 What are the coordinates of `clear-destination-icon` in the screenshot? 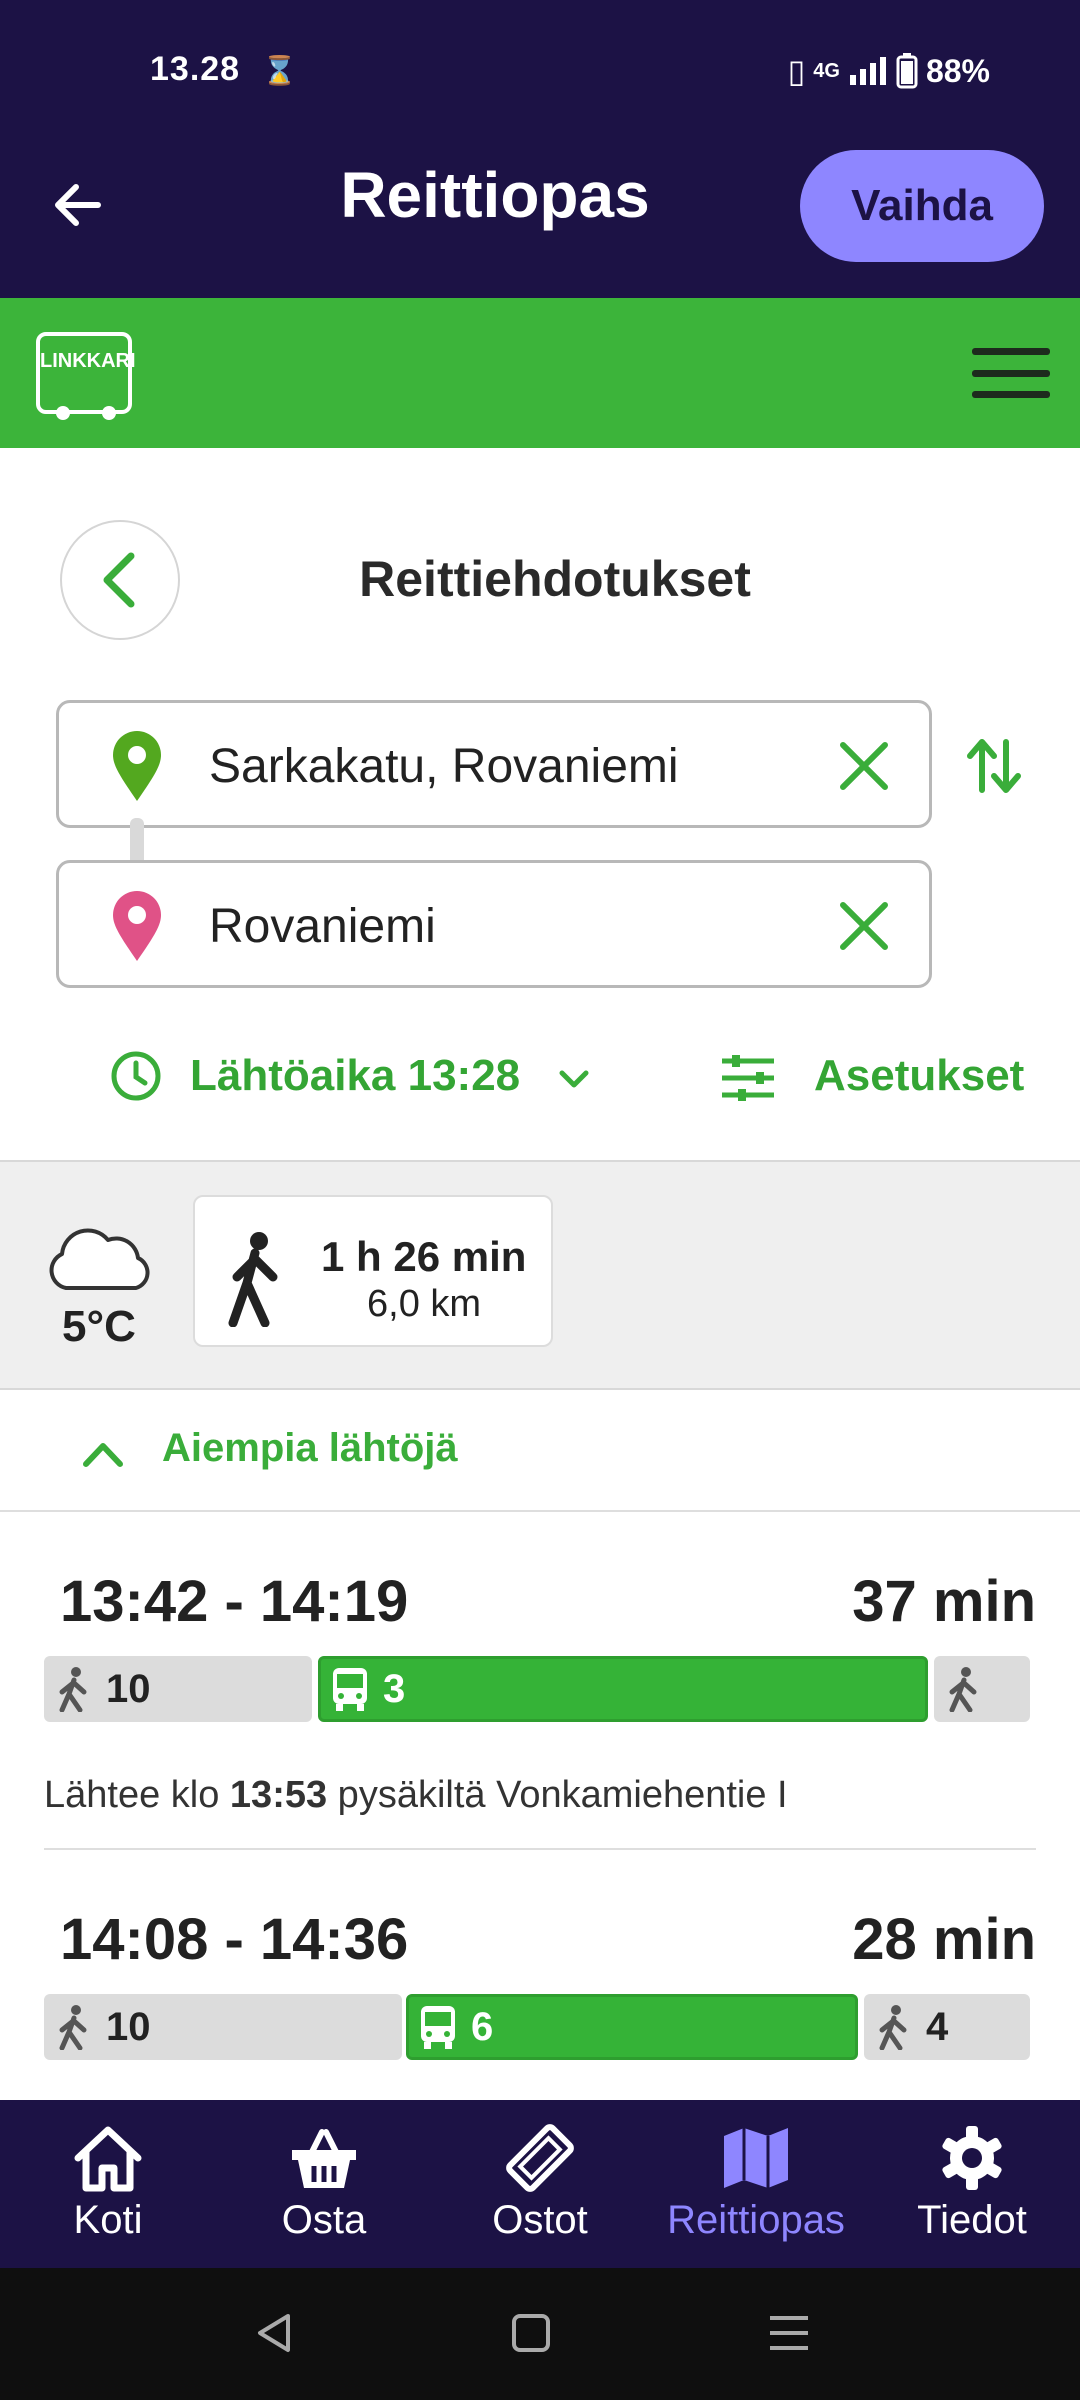 It's located at (864, 926).